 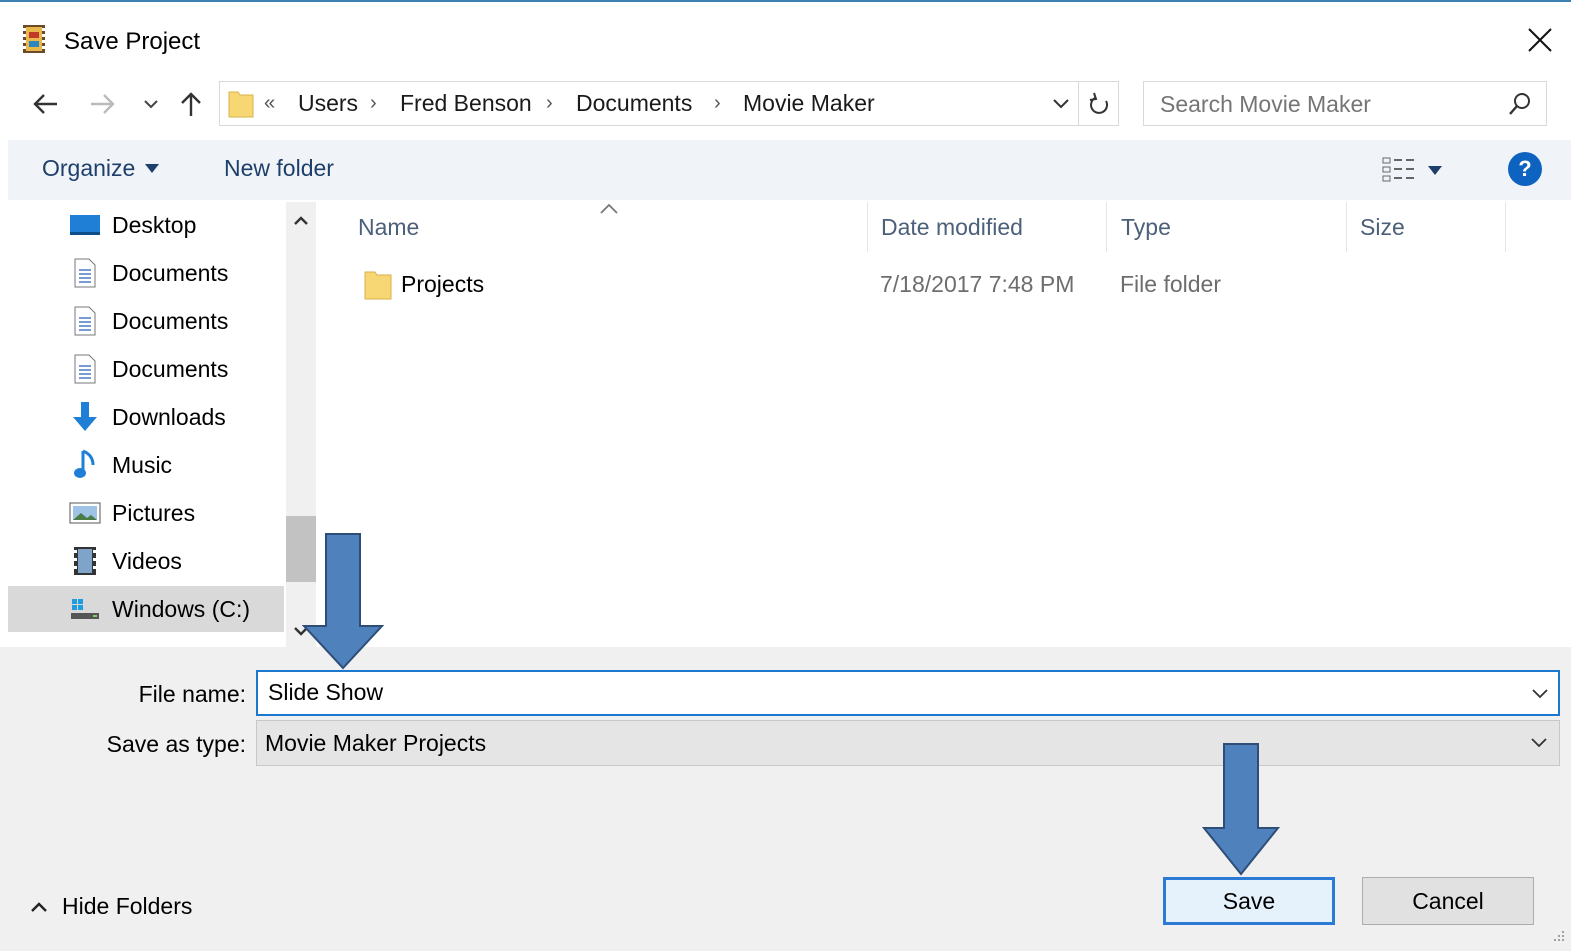 I want to click on command-toolbar: Organize New folder ?, so click(x=789, y=170).